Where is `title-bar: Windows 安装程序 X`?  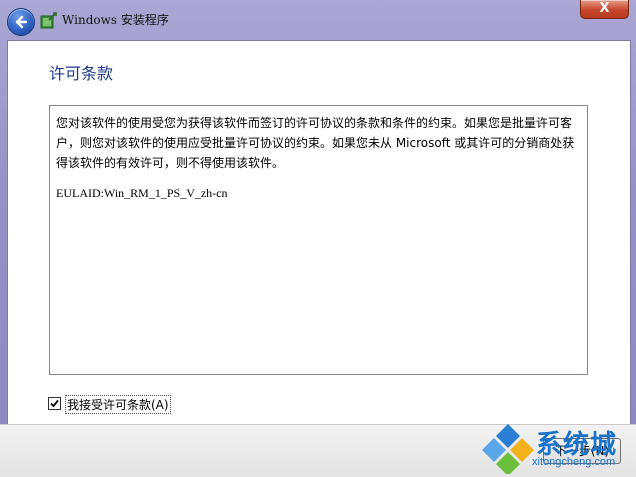
title-bar: Windows 安装程序 X is located at coordinates (318, 20).